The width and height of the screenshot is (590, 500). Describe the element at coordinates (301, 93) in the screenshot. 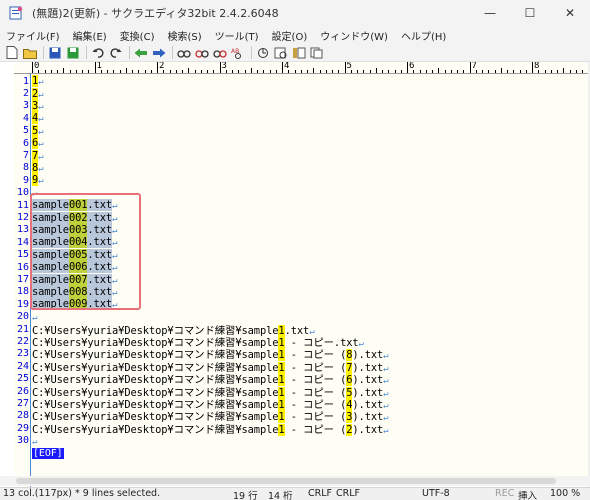

I see `editor-line: 2 2↵` at that location.